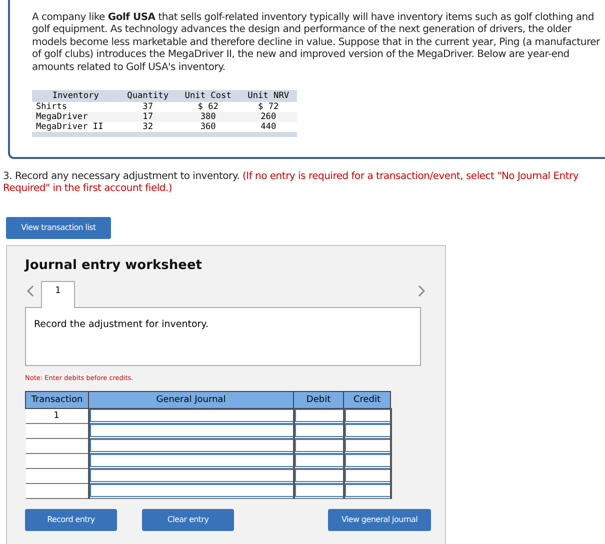 The image size is (605, 544). Describe the element at coordinates (208, 117) in the screenshot. I see `table-cell: 380` at that location.